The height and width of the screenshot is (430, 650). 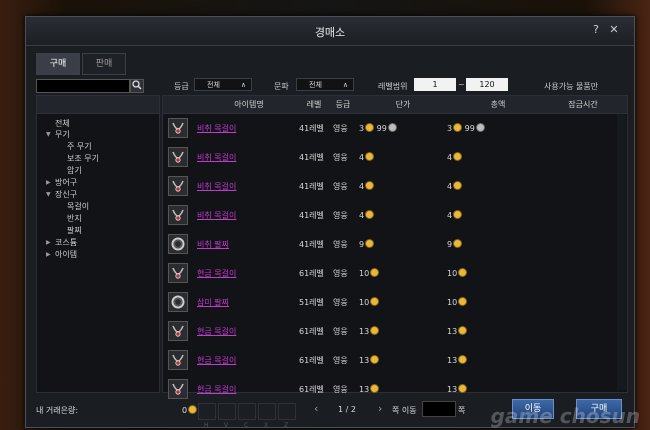 What do you see at coordinates (62, 123) in the screenshot?
I see `sidebar-item-all: 전체` at bounding box center [62, 123].